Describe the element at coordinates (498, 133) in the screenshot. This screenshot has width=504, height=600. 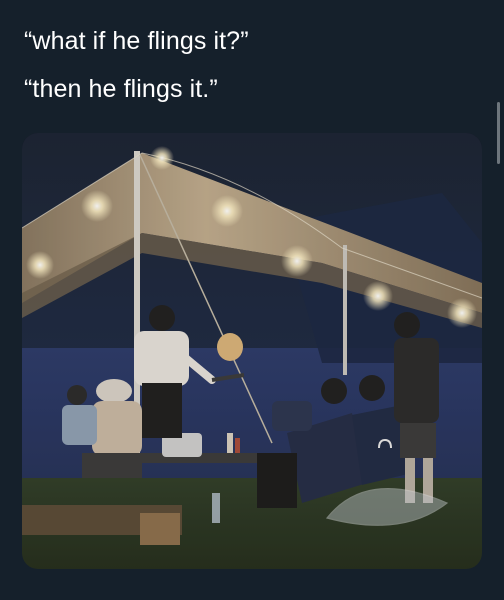
I see `scrollbar-thumb` at that location.